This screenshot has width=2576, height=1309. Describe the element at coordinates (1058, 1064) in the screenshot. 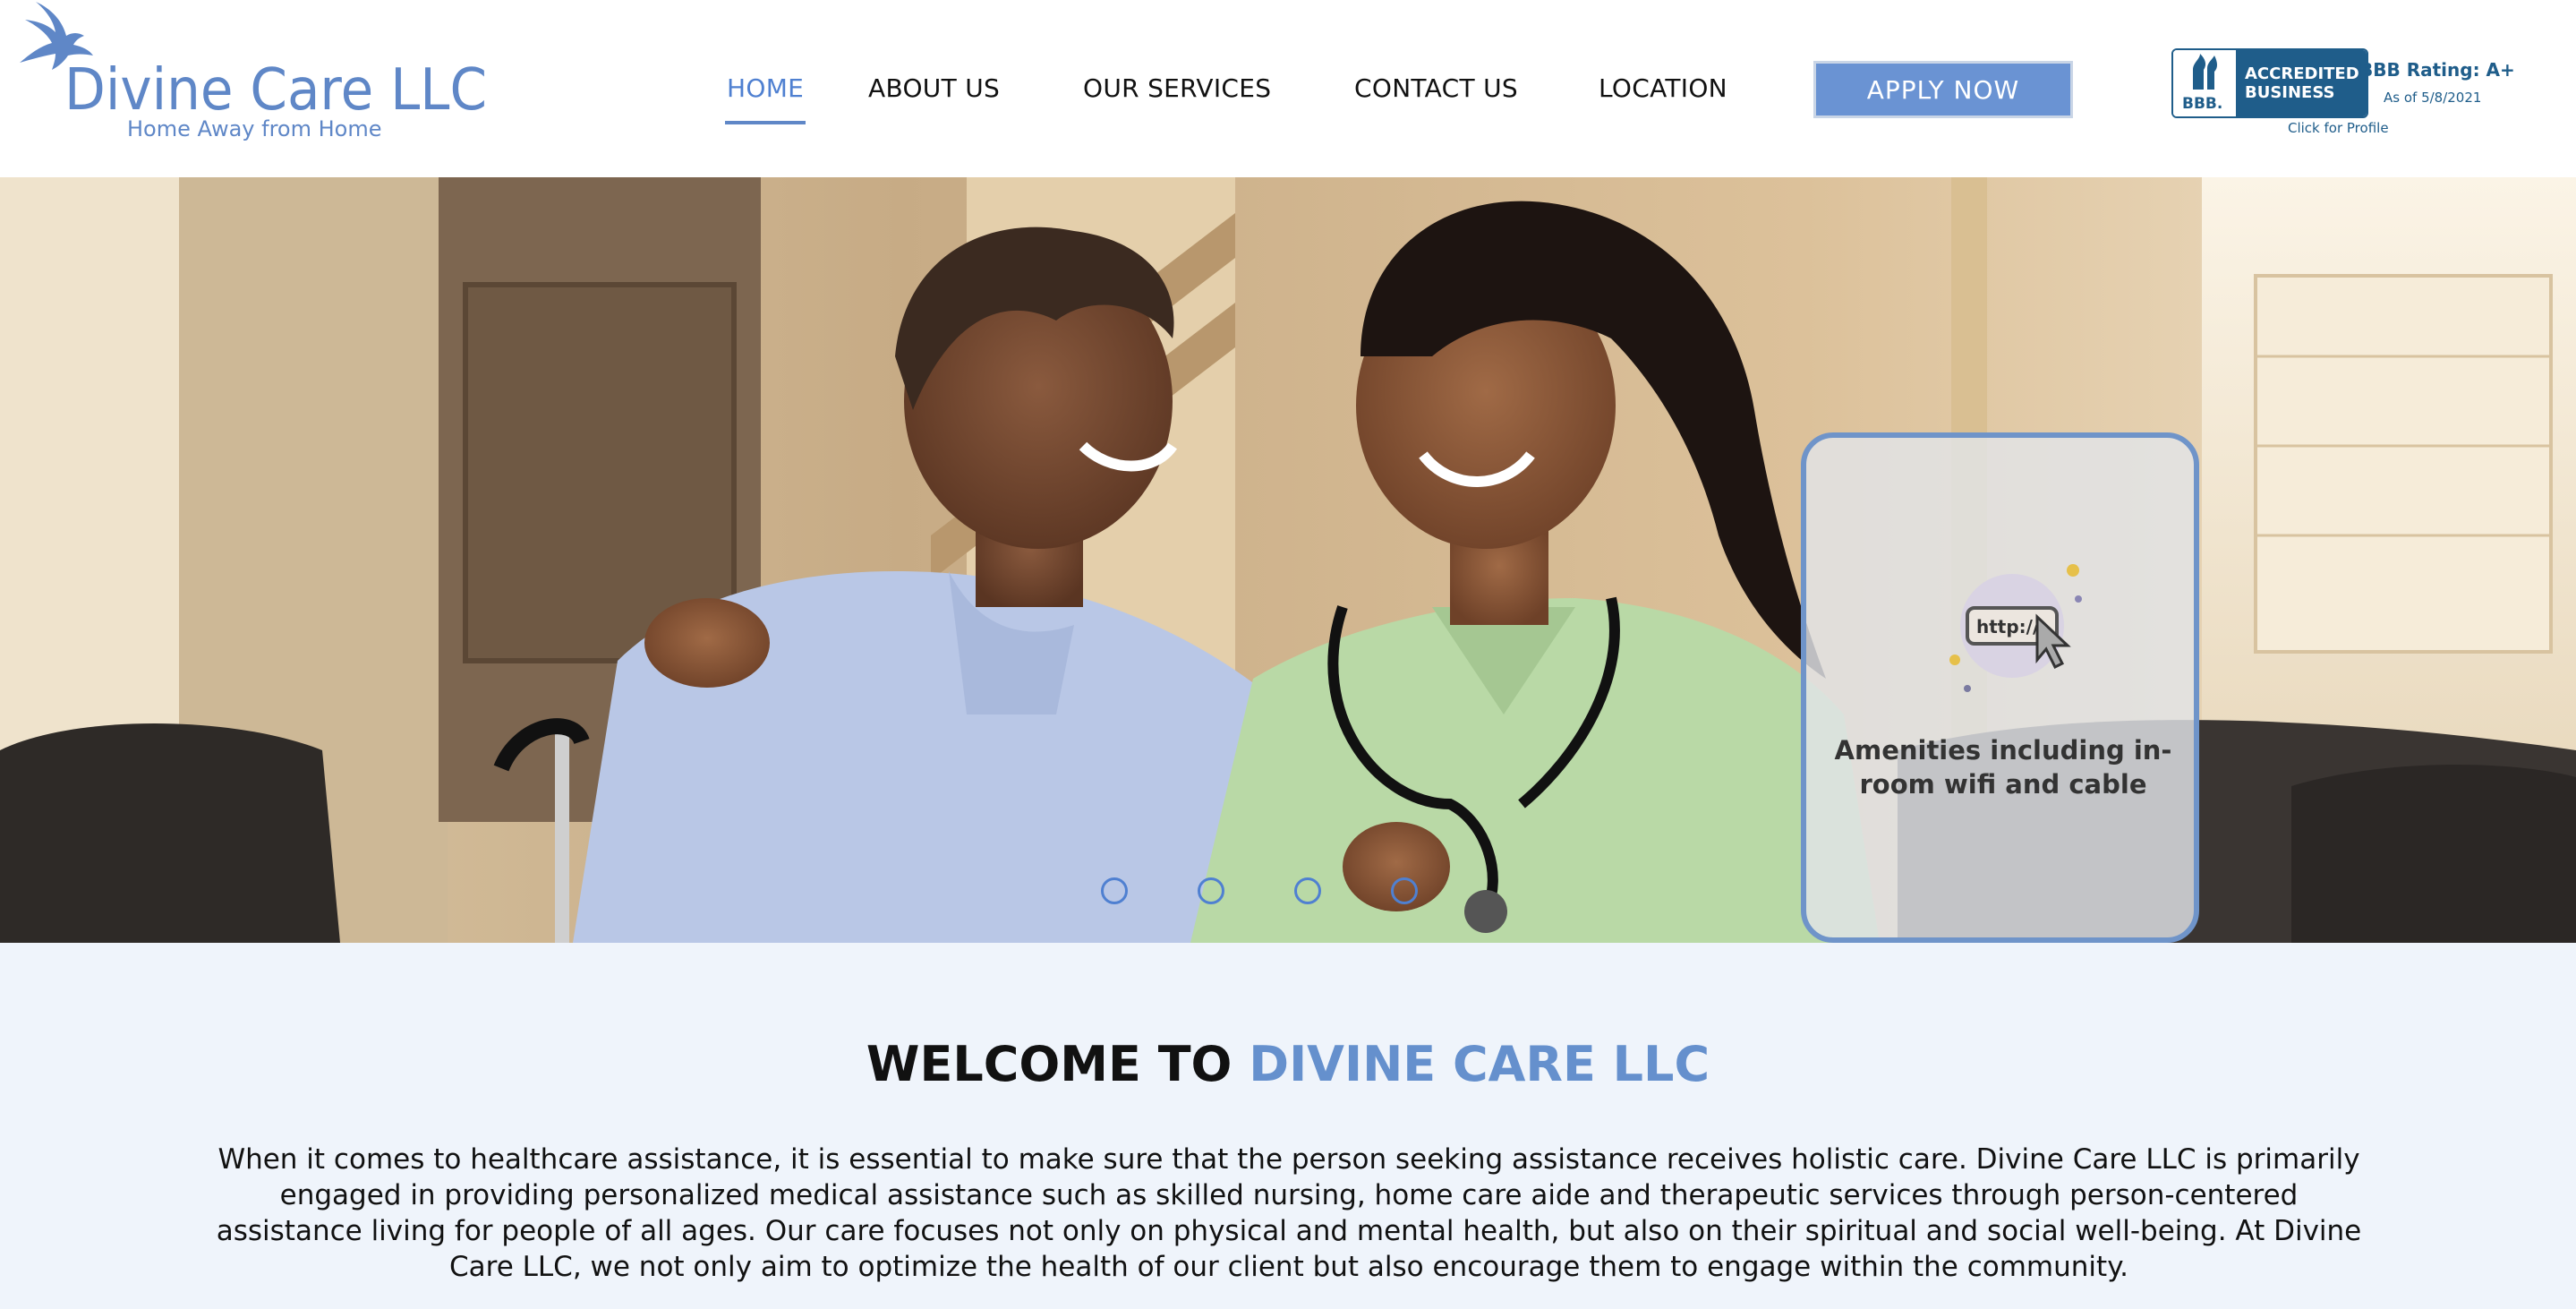

I see `welcome-heading-prefix: WELCOME TO` at that location.